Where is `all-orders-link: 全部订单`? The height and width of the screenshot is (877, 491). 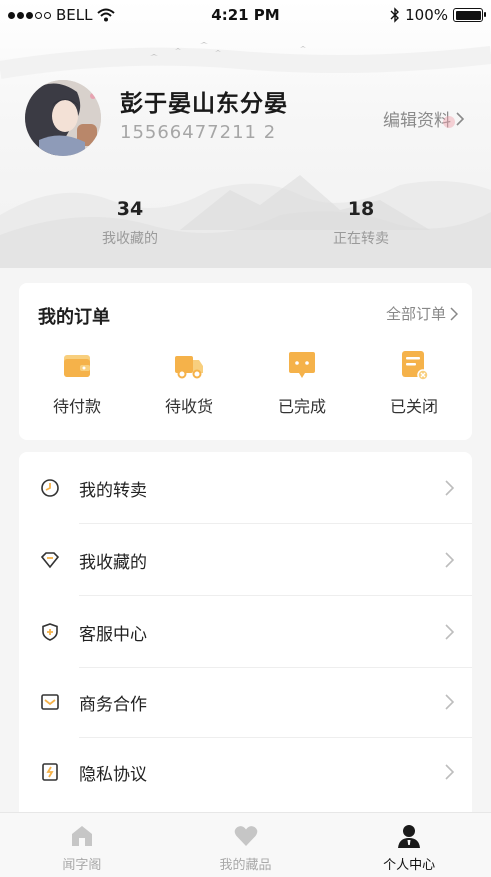 all-orders-link: 全部订单 is located at coordinates (422, 313).